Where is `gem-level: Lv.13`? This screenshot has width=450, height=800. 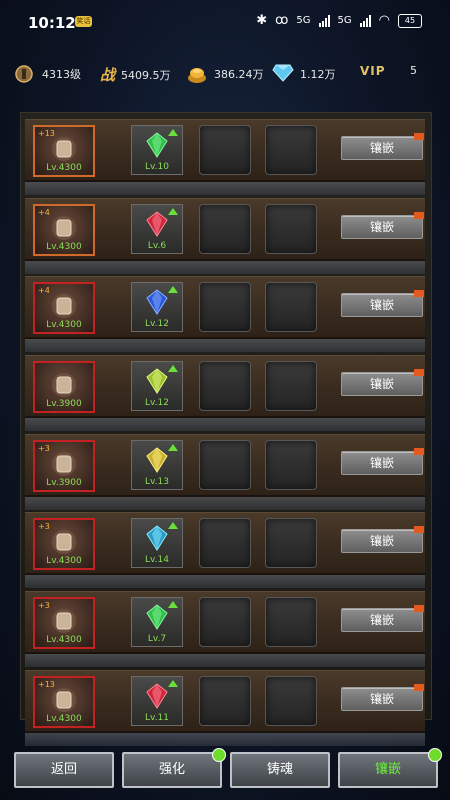
gem-level: Lv.13 is located at coordinates (157, 481).